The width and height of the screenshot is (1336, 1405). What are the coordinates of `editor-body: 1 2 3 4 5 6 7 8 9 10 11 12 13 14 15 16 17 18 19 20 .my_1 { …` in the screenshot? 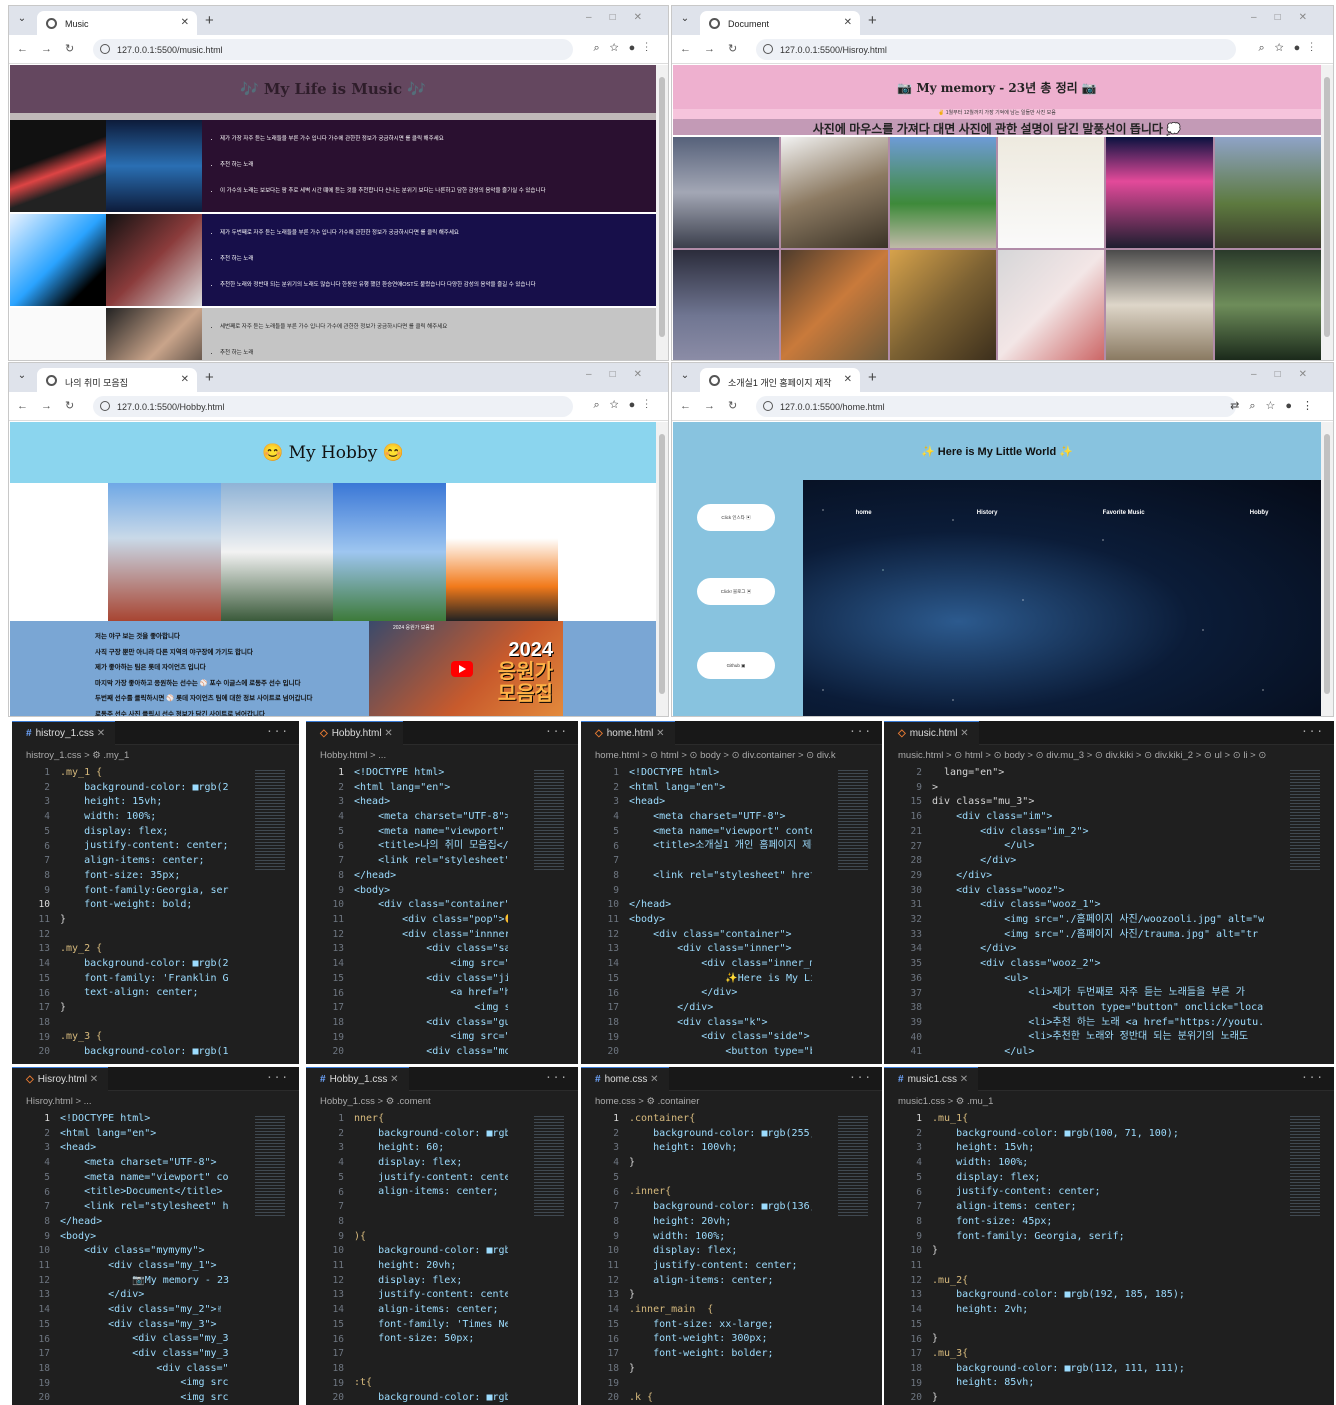 It's located at (155, 915).